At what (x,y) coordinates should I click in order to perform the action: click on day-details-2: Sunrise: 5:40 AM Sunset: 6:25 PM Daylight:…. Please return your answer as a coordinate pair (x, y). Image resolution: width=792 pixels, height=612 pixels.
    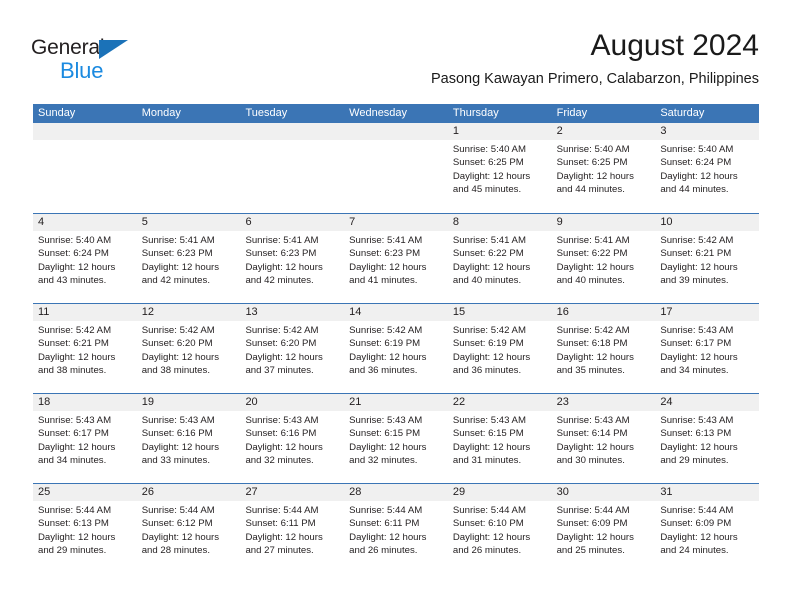
    Looking at the image, I should click on (604, 176).